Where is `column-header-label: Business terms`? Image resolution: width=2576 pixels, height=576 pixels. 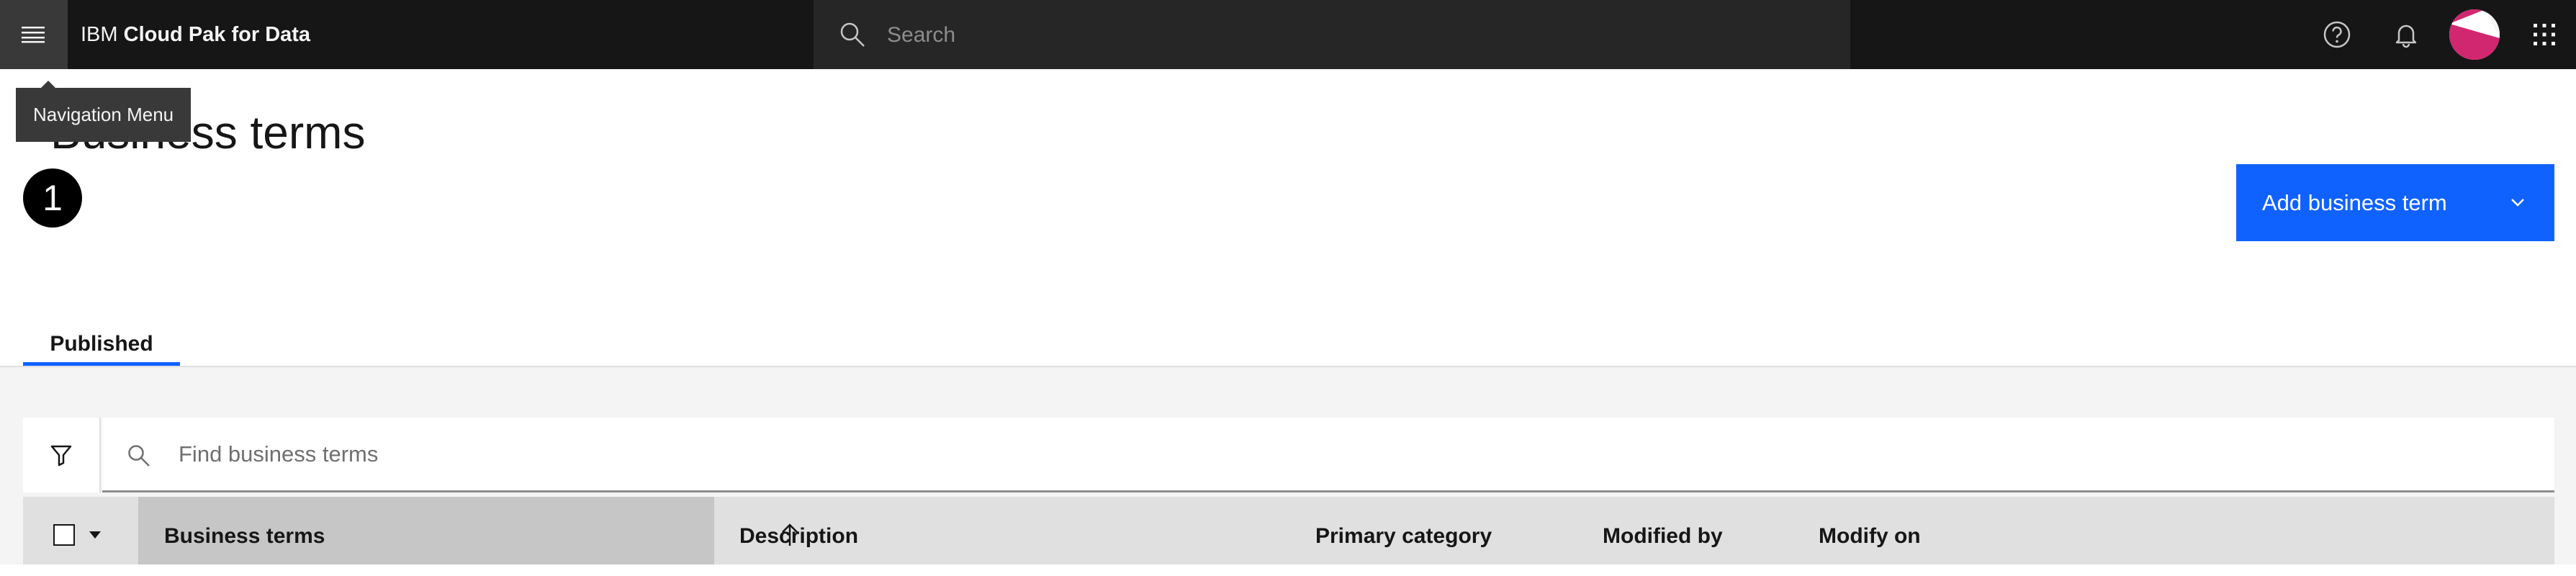
column-header-label: Business terms is located at coordinates (244, 536).